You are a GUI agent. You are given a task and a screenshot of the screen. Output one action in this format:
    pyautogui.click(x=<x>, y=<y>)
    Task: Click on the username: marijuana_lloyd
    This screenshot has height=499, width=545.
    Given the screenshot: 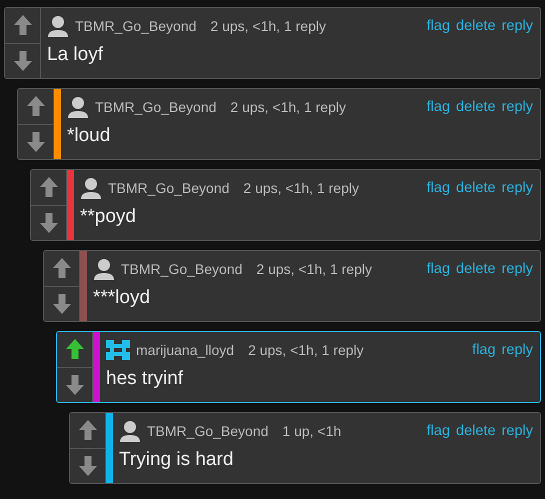 What is the action you would take?
    pyautogui.click(x=185, y=350)
    